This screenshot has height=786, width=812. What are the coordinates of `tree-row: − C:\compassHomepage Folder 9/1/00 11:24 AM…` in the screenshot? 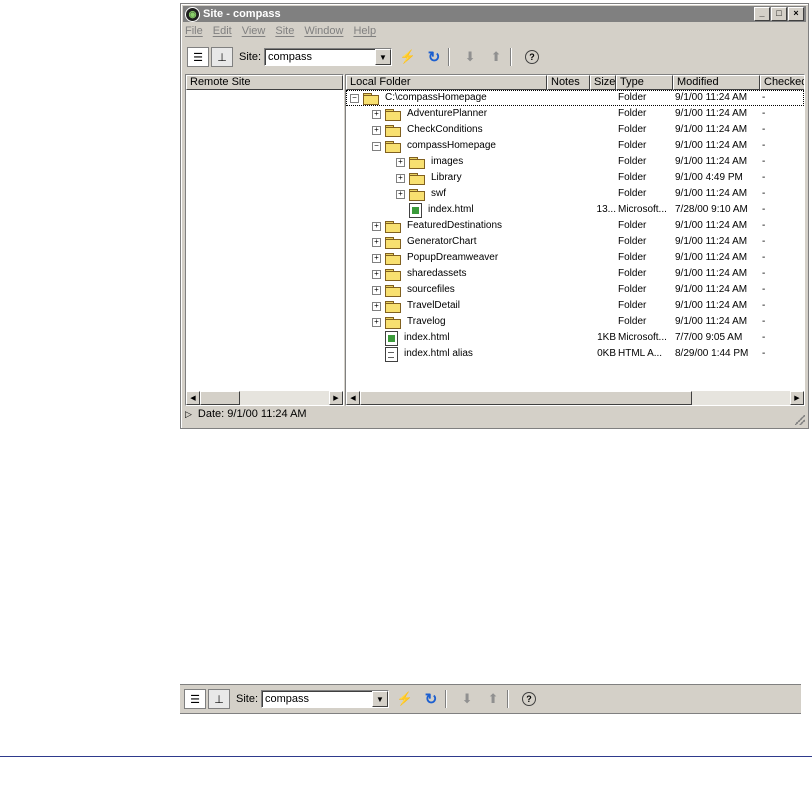 It's located at (575, 98).